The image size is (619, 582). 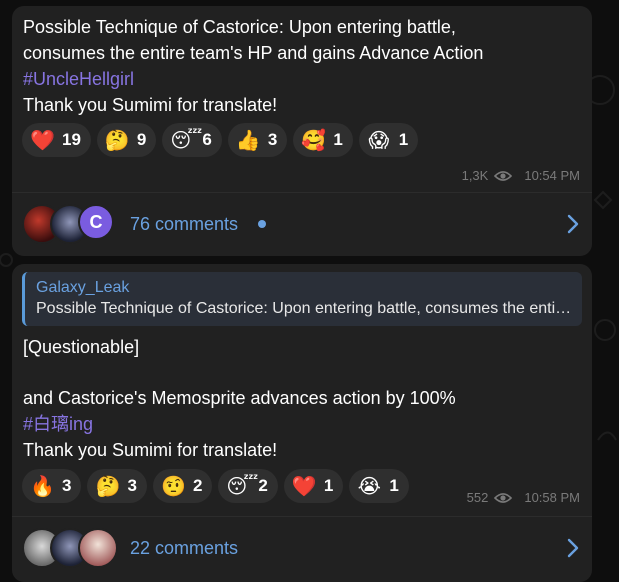 What do you see at coordinates (215, 486) in the screenshot?
I see `reactions-bar: 🔥 3 🤔 3 🤨 2 😴 2 ❤️ 1 😭 1` at bounding box center [215, 486].